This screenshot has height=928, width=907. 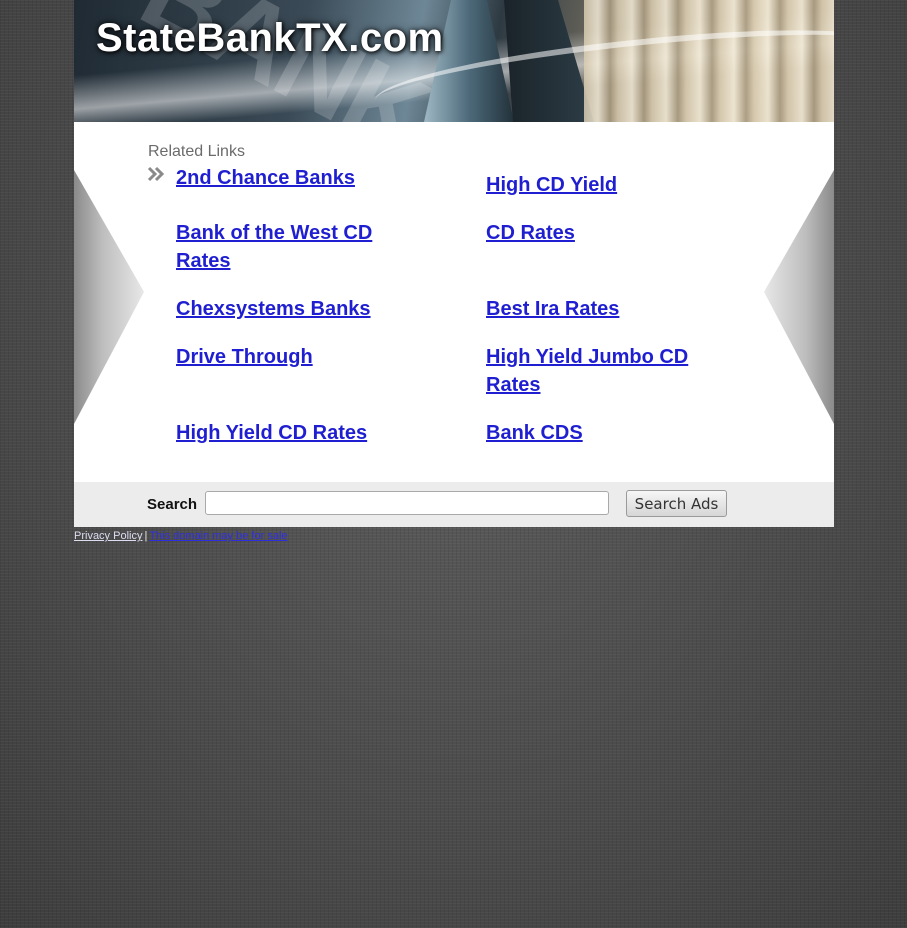 What do you see at coordinates (676, 503) in the screenshot?
I see `search-ads-button: Search Ads` at bounding box center [676, 503].